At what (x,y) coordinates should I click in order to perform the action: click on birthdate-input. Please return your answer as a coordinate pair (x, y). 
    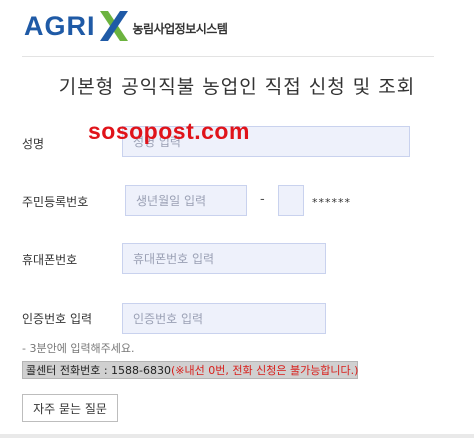
    Looking at the image, I should click on (186, 200).